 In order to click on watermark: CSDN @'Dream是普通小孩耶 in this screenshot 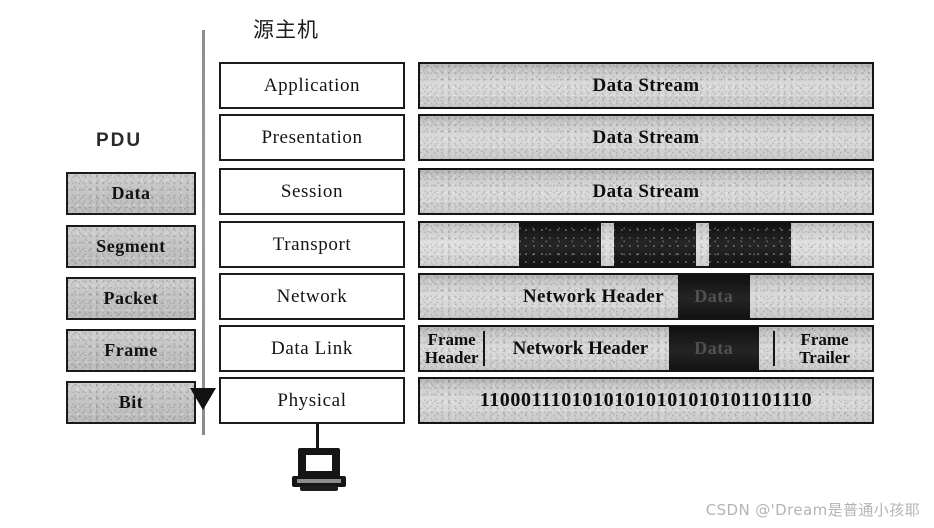, I will do `click(812, 510)`.